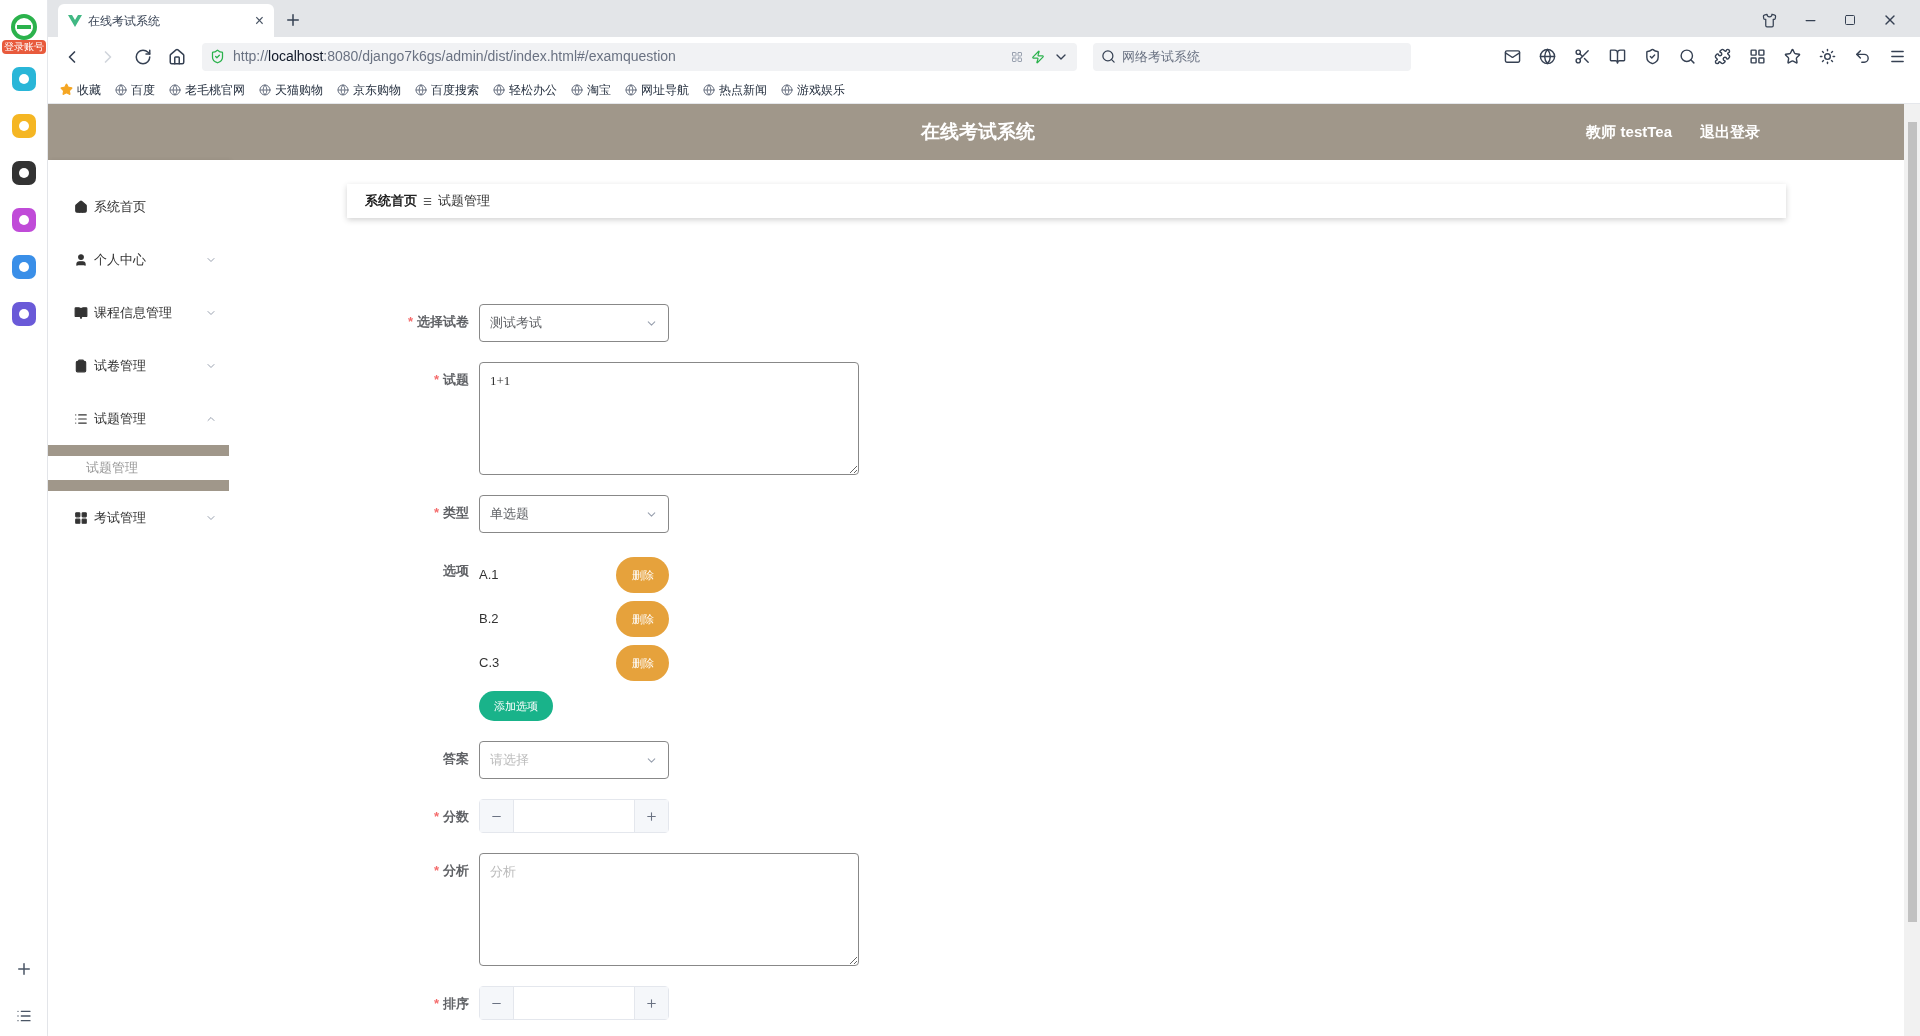 This screenshot has height=1036, width=1920. Describe the element at coordinates (135, 89) in the screenshot. I see `bookmark: 百度` at that location.